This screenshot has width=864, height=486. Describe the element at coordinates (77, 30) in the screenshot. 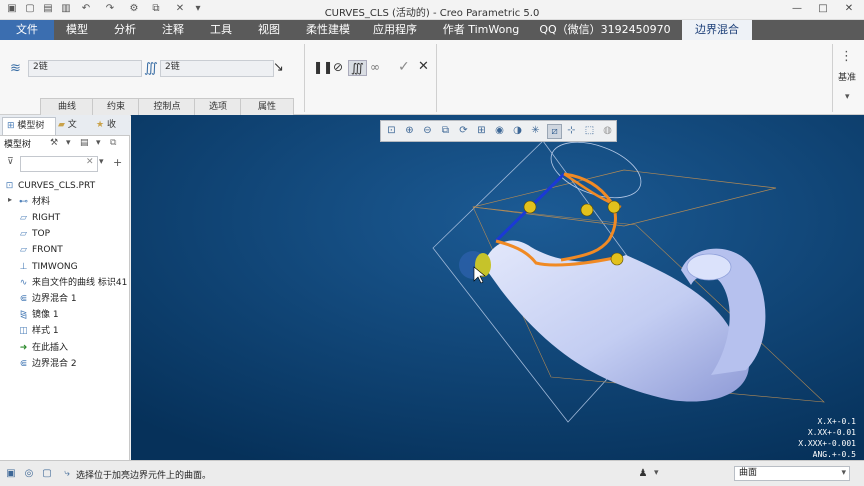

I see `menu-model: 模型` at that location.